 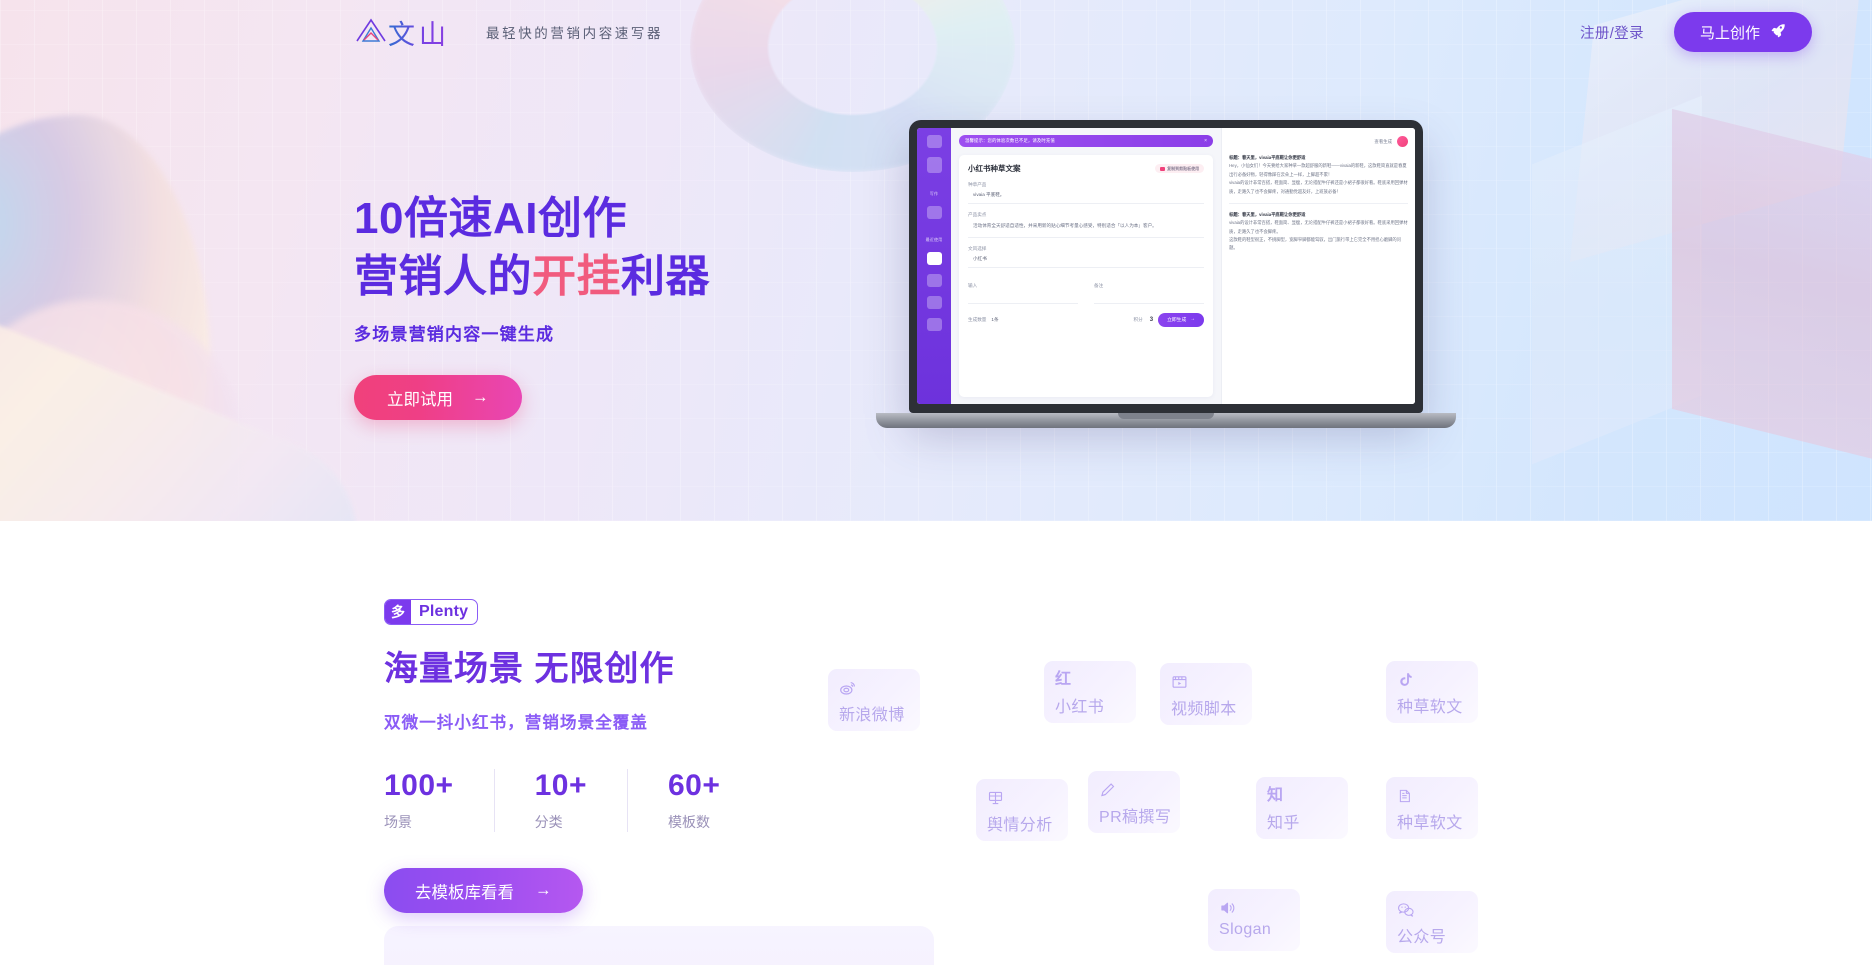 What do you see at coordinates (1135, 817) in the screenshot?
I see `scenario-tag-label: PR稿撰写` at bounding box center [1135, 817].